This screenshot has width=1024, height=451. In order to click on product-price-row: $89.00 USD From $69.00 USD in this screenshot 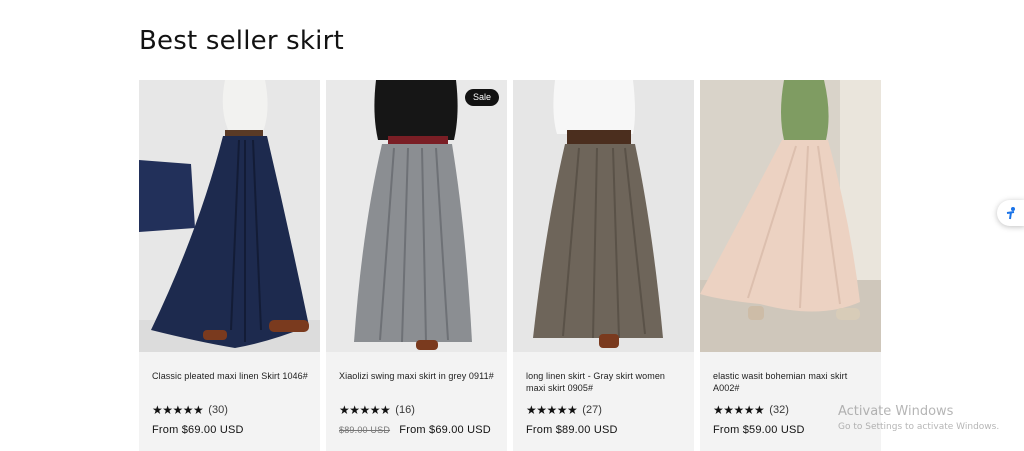, I will do `click(418, 430)`.